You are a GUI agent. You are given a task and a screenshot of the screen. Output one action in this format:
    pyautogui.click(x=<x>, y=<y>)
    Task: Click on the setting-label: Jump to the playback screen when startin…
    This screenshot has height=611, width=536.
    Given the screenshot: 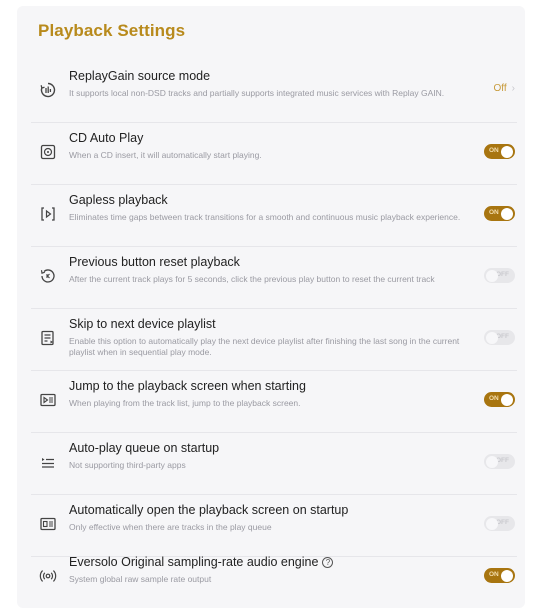 What is the action you would take?
    pyautogui.click(x=187, y=386)
    